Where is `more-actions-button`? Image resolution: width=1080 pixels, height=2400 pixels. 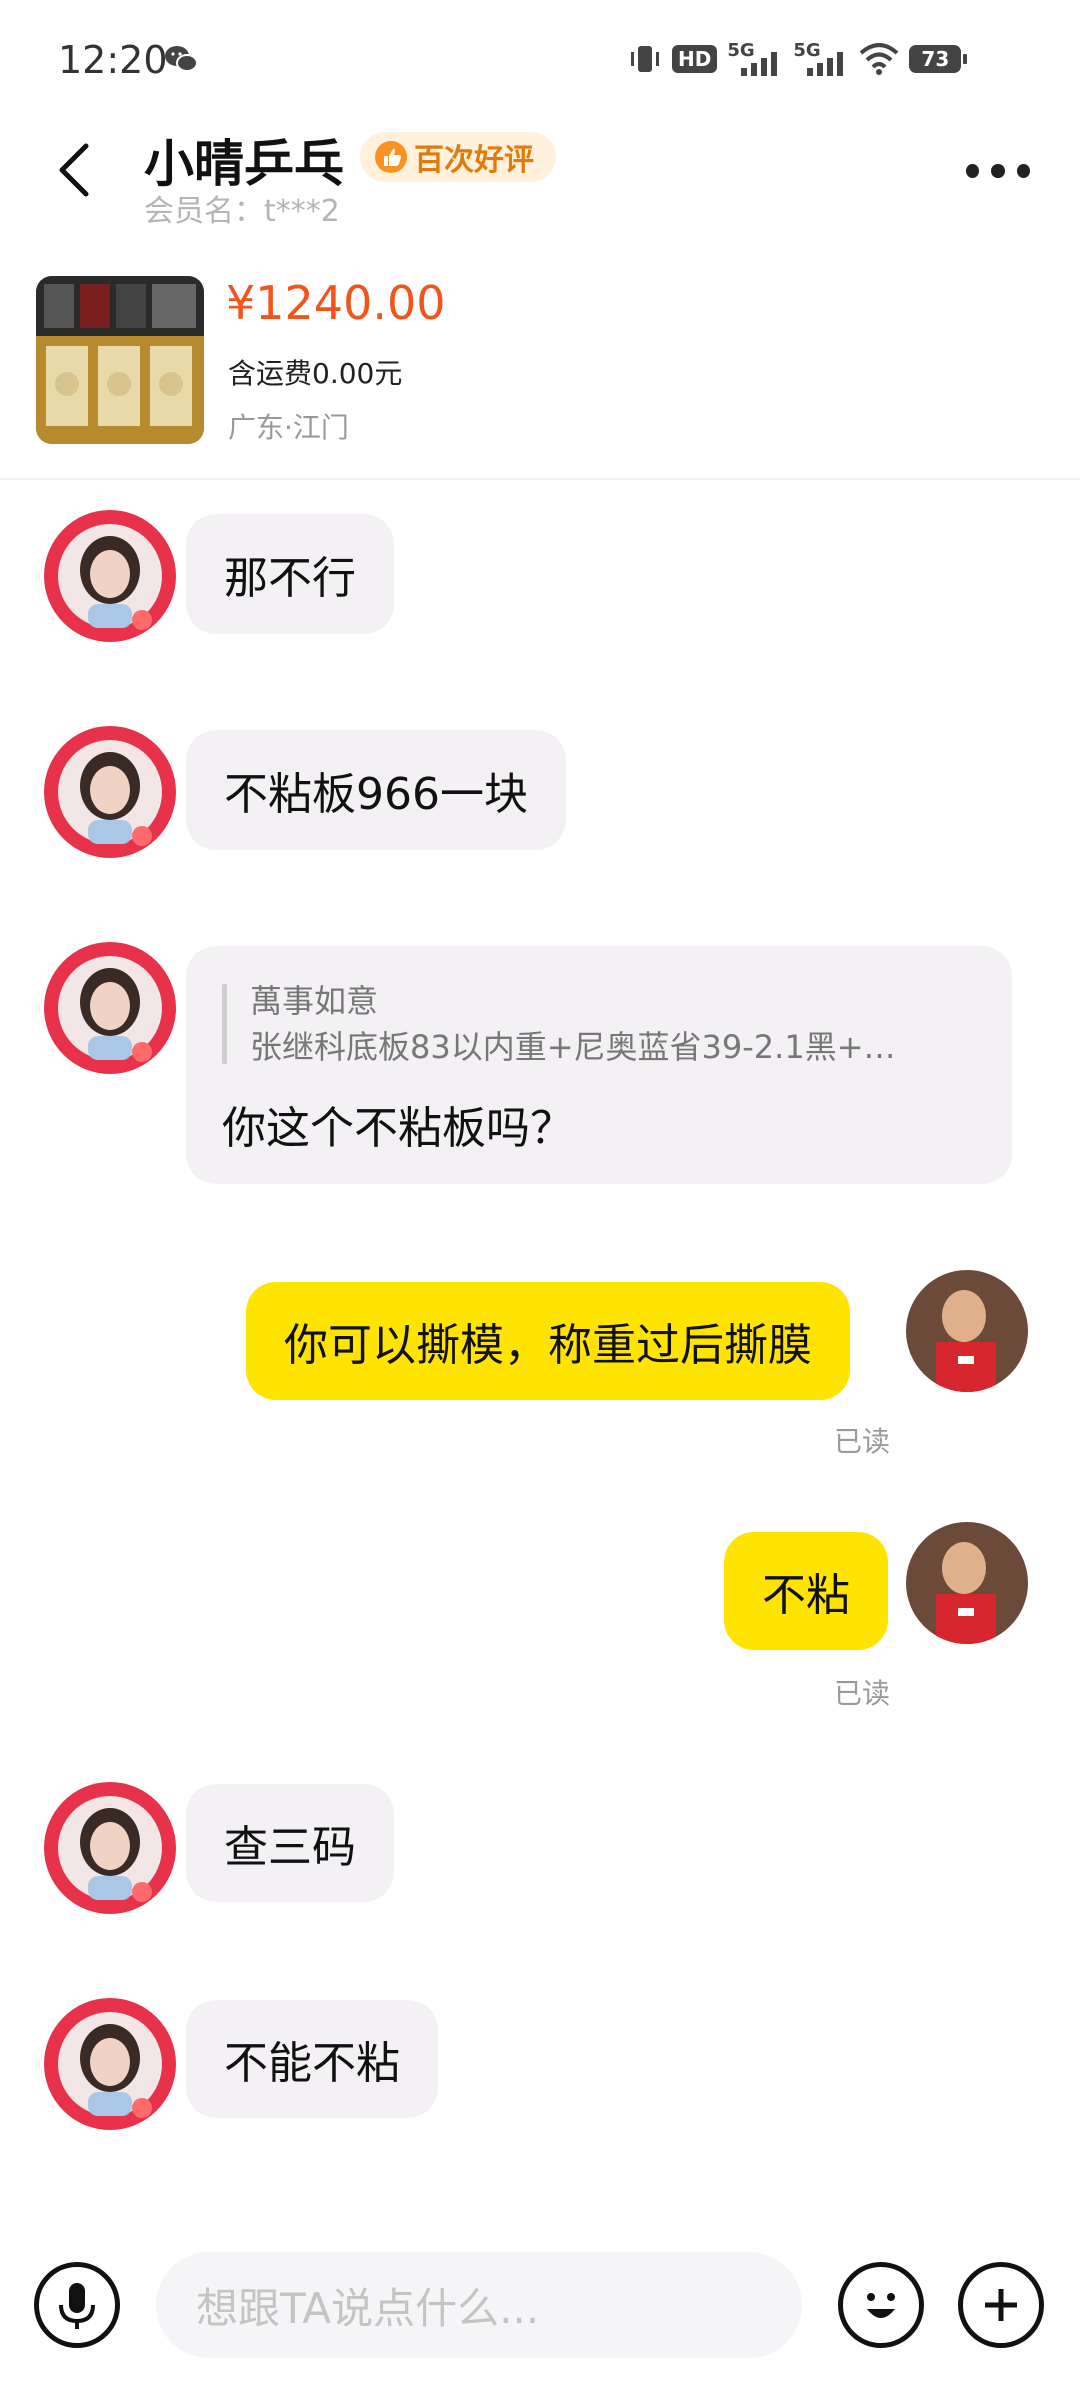 more-actions-button is located at coordinates (1001, 2305).